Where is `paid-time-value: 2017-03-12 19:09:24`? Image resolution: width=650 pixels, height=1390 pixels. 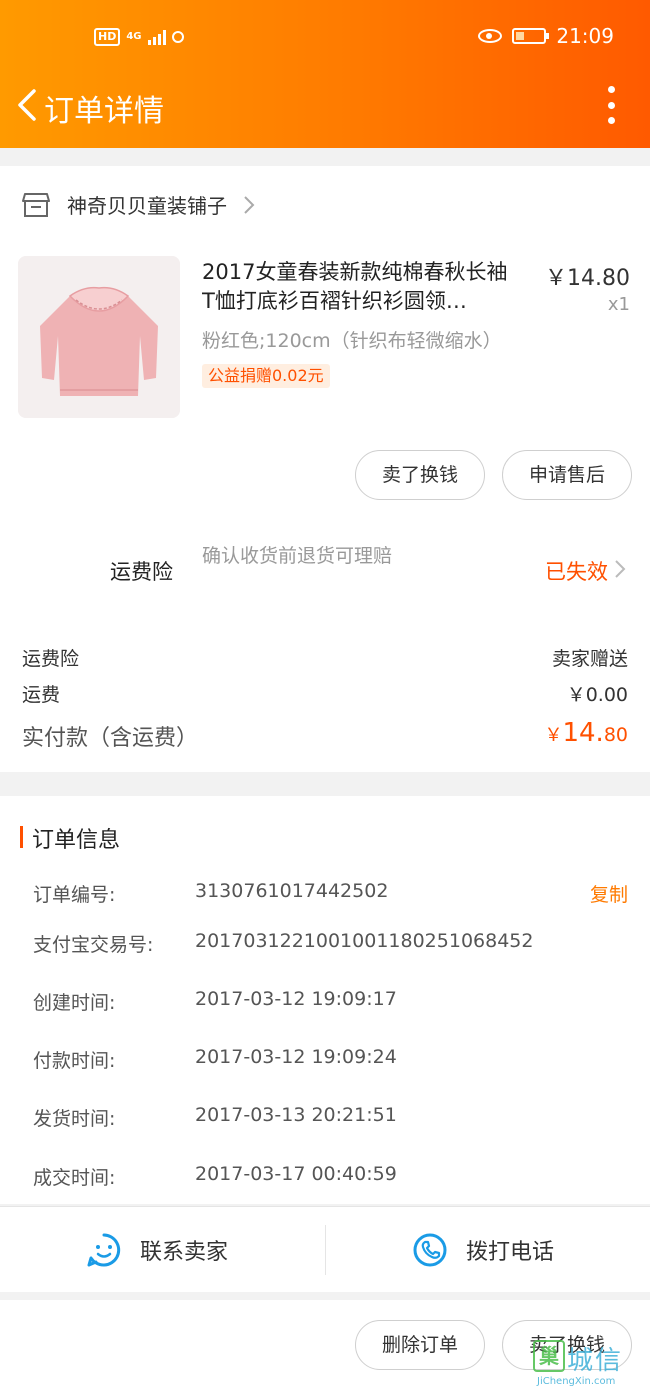
paid-time-value: 2017-03-12 19:09:24 is located at coordinates (296, 1057).